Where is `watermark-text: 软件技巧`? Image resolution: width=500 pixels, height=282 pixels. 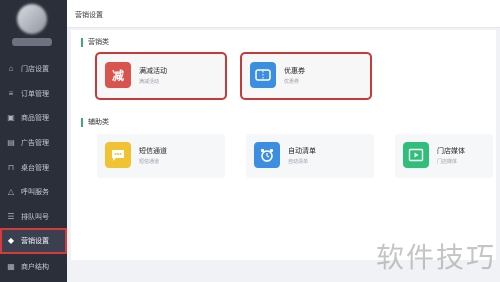 watermark-text: 软件技巧 is located at coordinates (435, 257).